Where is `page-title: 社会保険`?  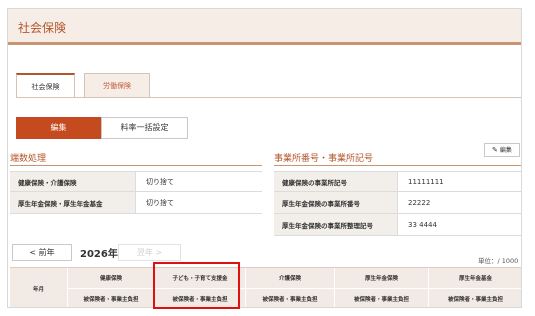 page-title: 社会保険 is located at coordinates (42, 28).